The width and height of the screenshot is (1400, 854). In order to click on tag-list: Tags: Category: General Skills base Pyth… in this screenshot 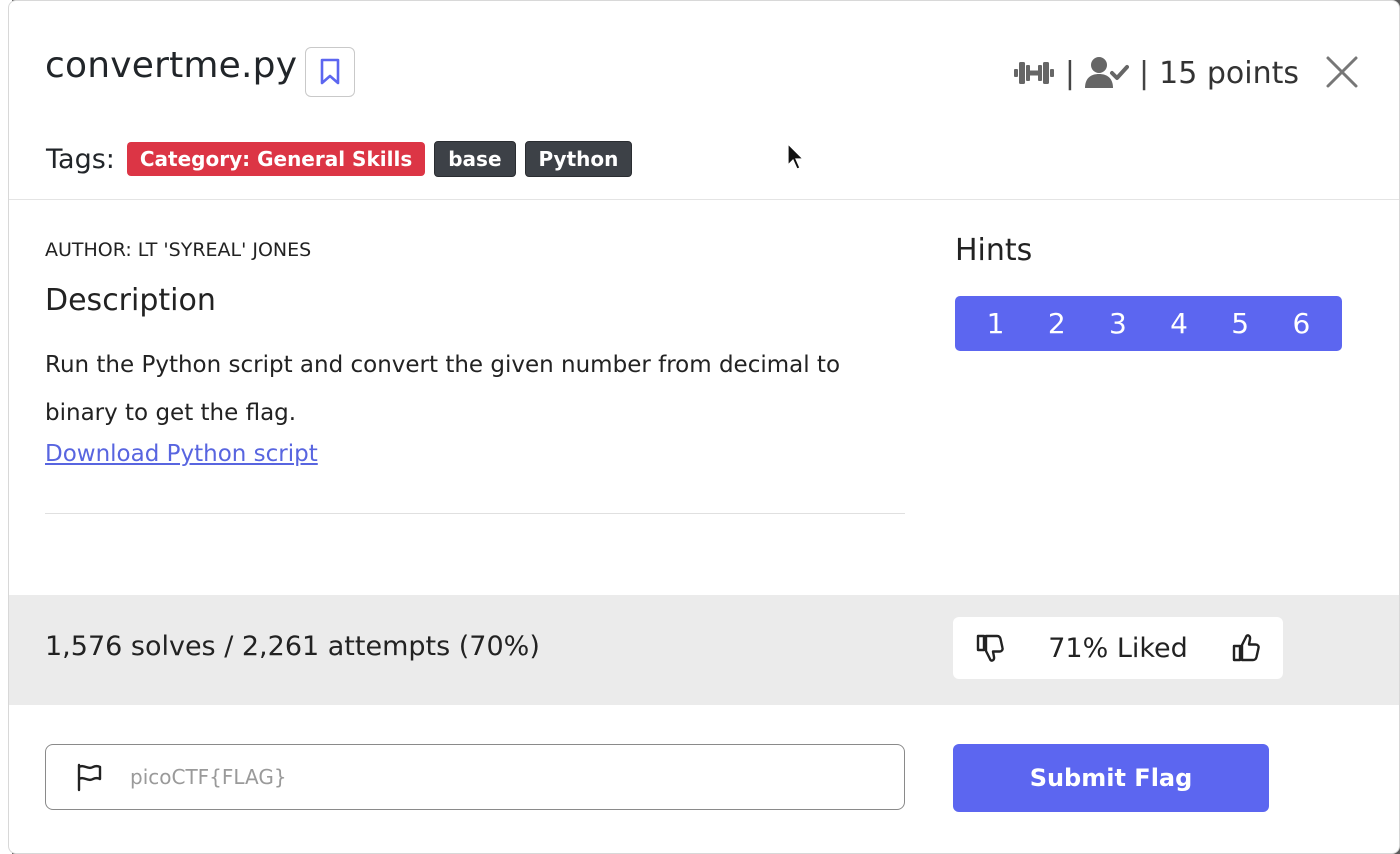, I will do `click(339, 159)`.